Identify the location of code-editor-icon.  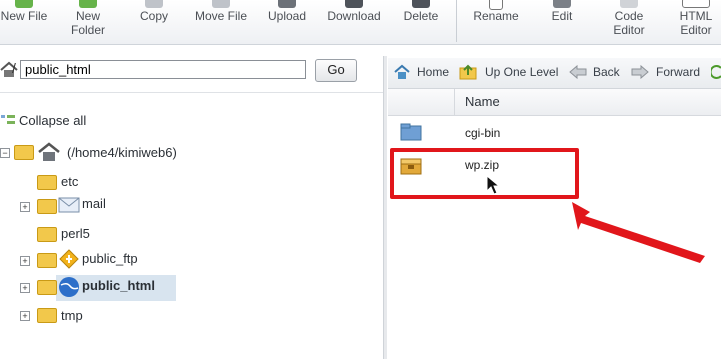
(629, 4).